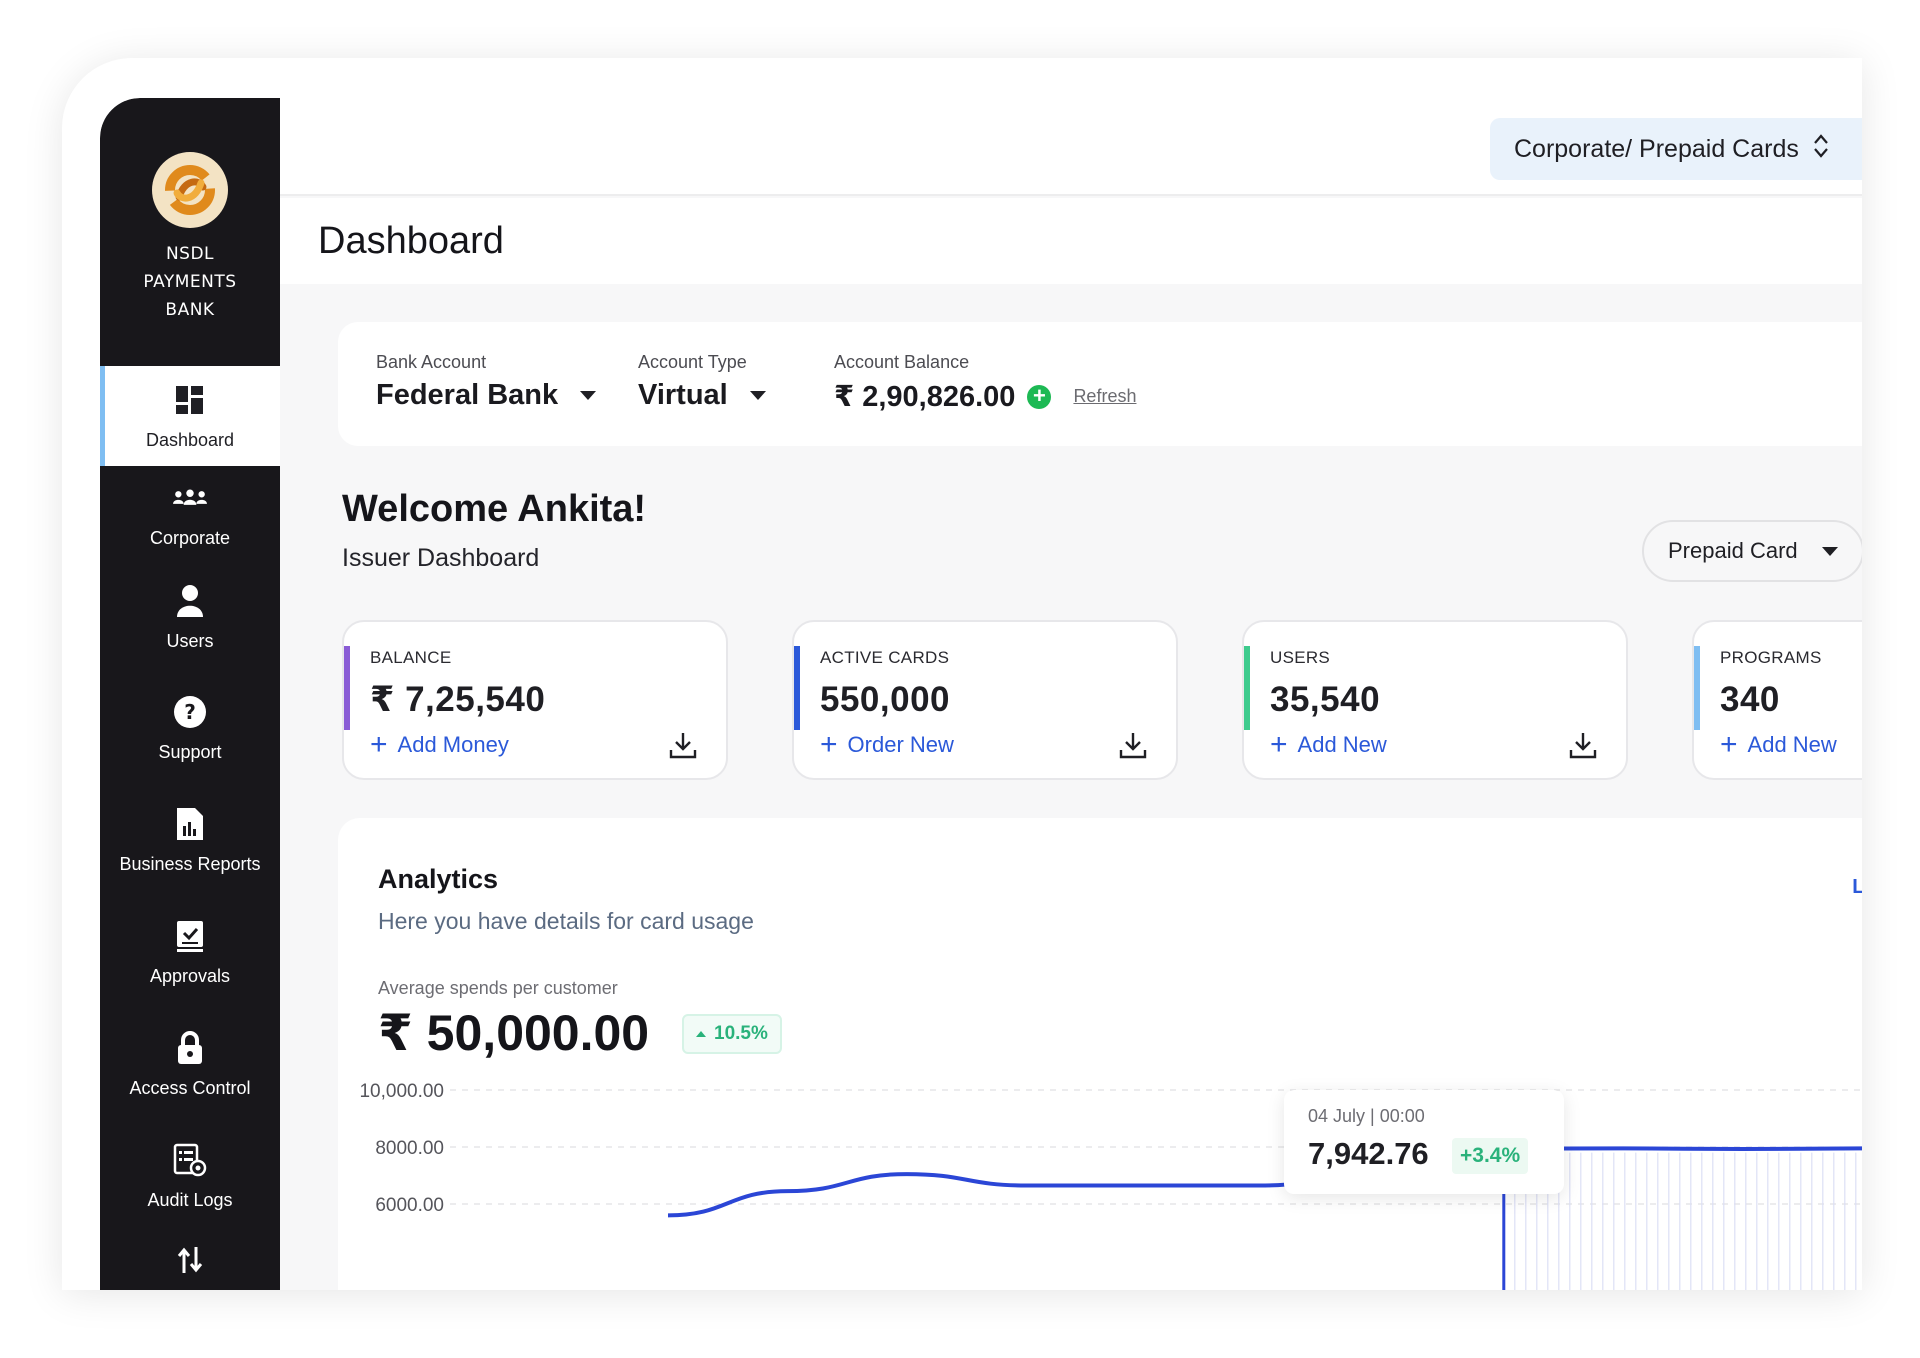  I want to click on stat-action-label: Order New, so click(900, 744).